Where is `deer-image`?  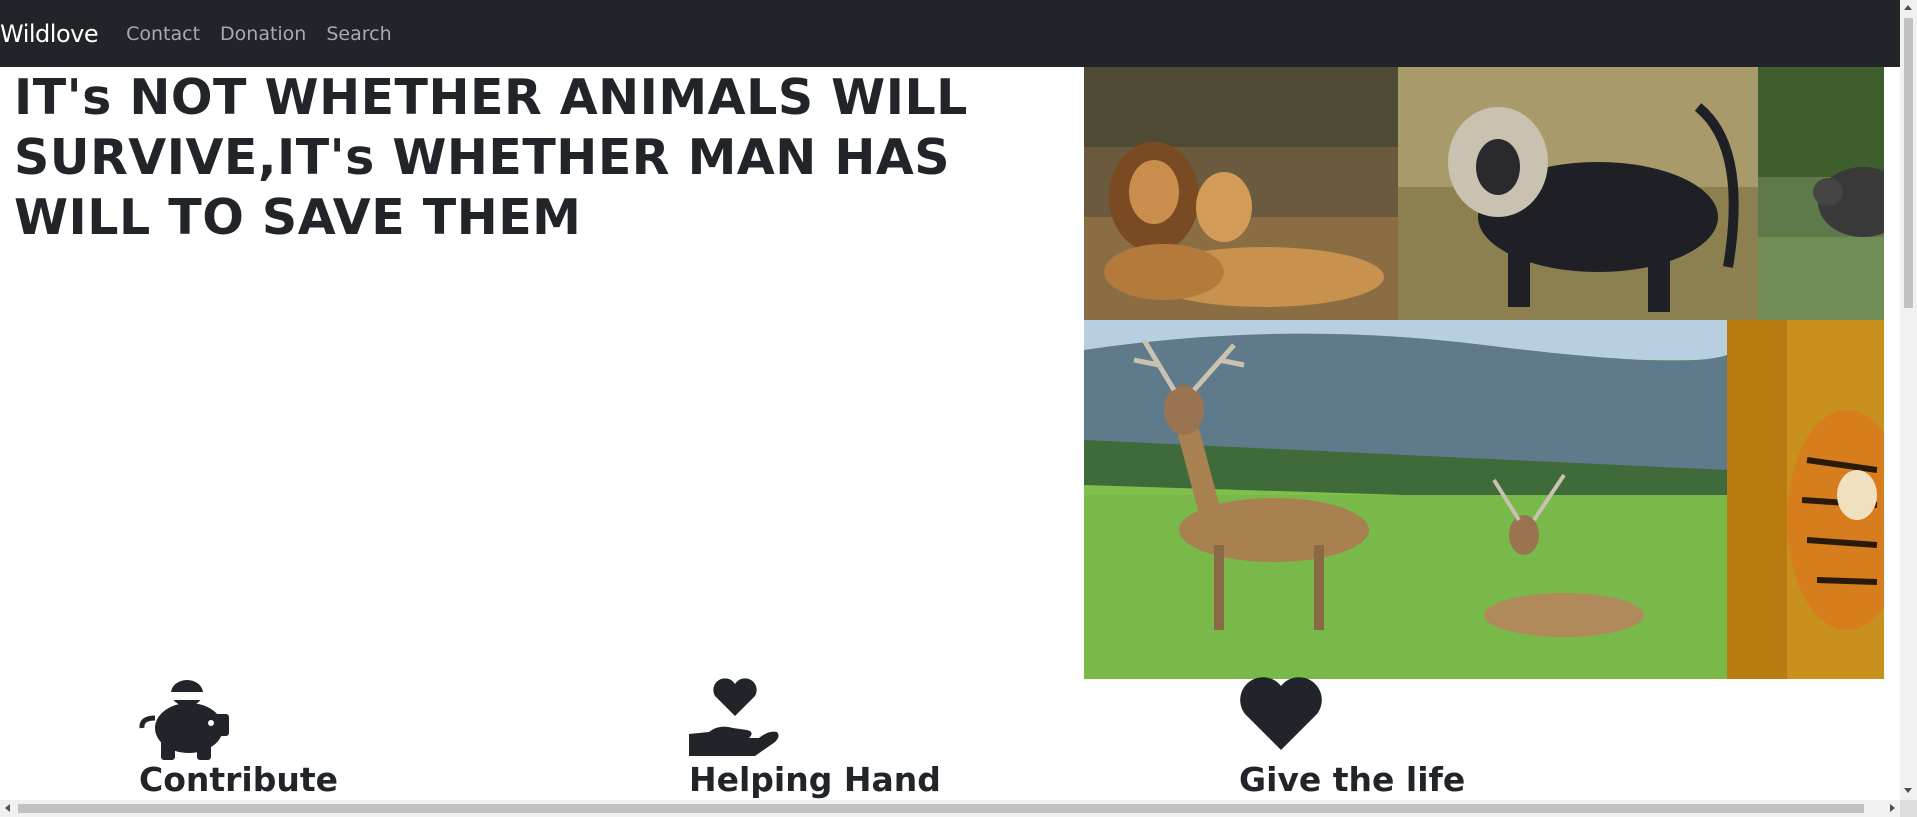
deer-image is located at coordinates (1405, 499).